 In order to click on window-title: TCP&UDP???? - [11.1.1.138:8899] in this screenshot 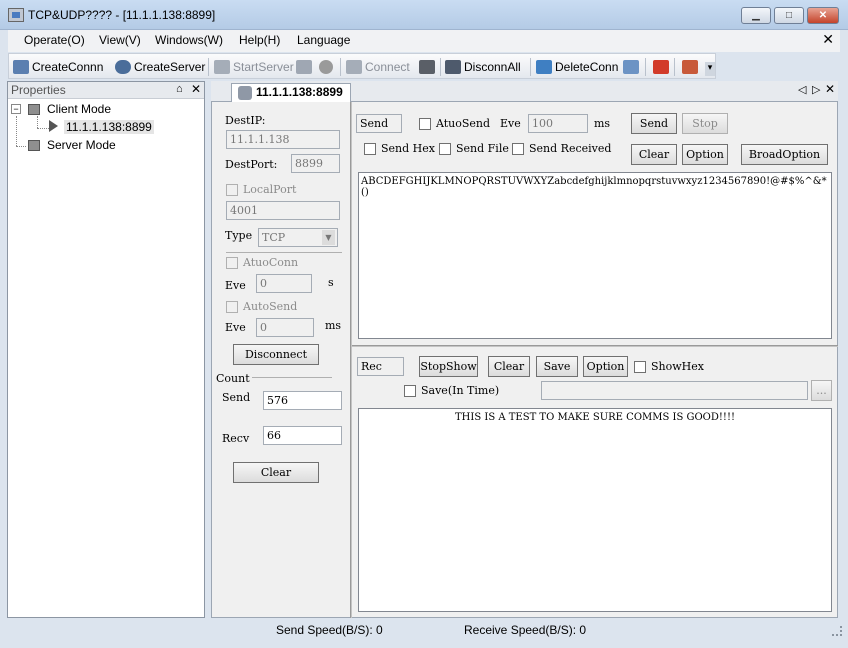, I will do `click(122, 15)`.